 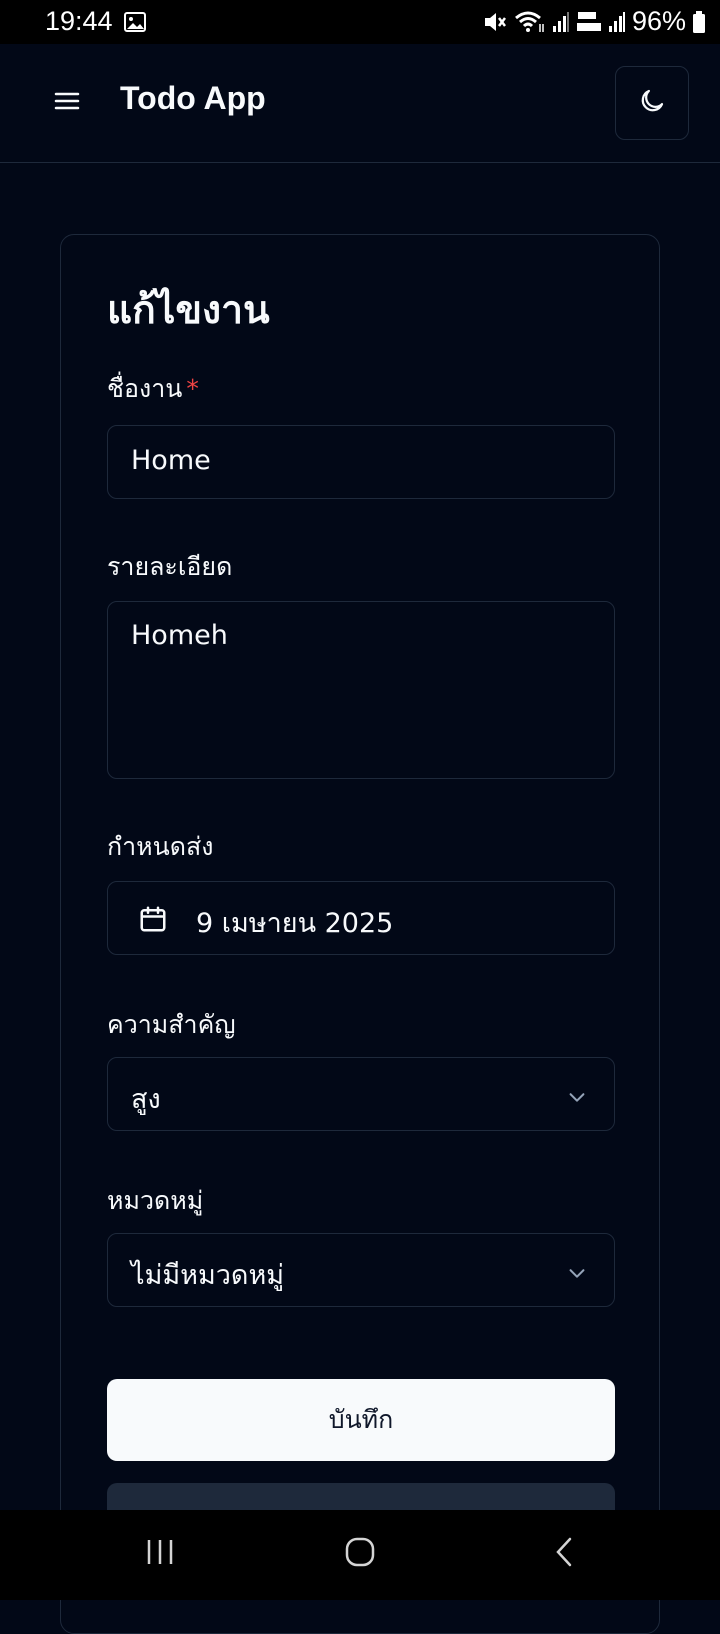 I want to click on priority-label: ความสำคัญ, so click(x=171, y=1024).